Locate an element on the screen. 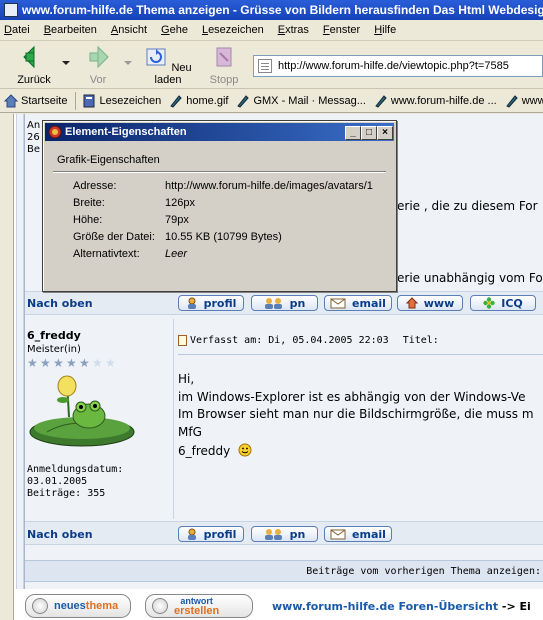 This screenshot has width=543, height=620. users-icon is located at coordinates (273, 534).